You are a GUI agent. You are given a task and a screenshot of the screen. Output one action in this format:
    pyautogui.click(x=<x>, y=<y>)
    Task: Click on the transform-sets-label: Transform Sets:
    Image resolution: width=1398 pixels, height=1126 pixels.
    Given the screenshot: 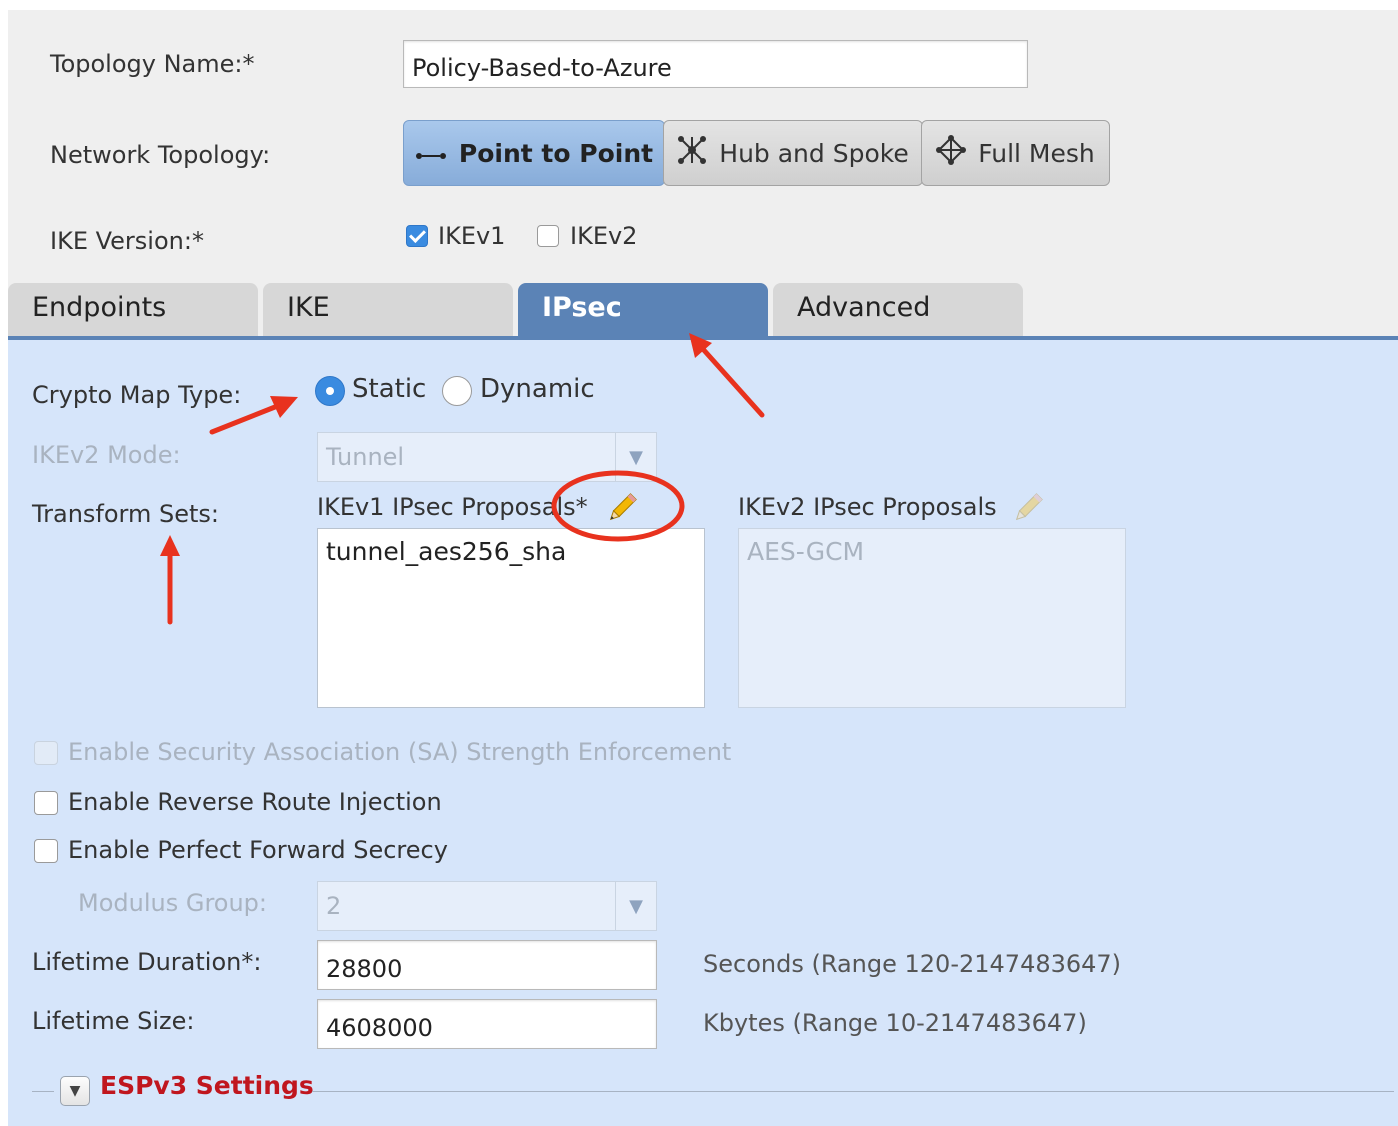 What is the action you would take?
    pyautogui.click(x=126, y=514)
    